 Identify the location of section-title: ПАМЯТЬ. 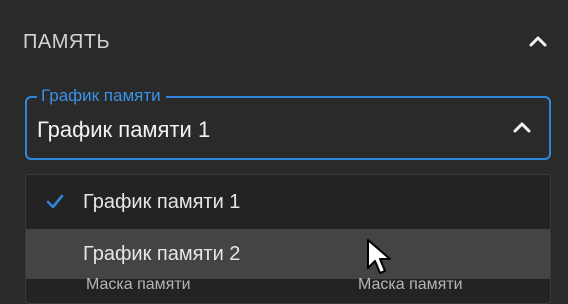
(67, 42).